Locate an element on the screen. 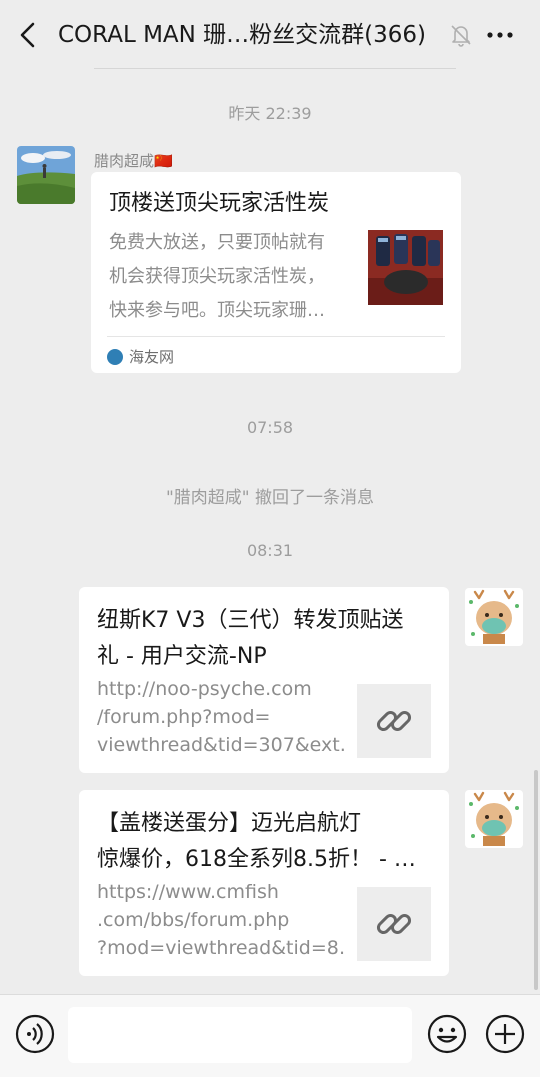 The image size is (540, 1077). plus-icon is located at coordinates (505, 1034).